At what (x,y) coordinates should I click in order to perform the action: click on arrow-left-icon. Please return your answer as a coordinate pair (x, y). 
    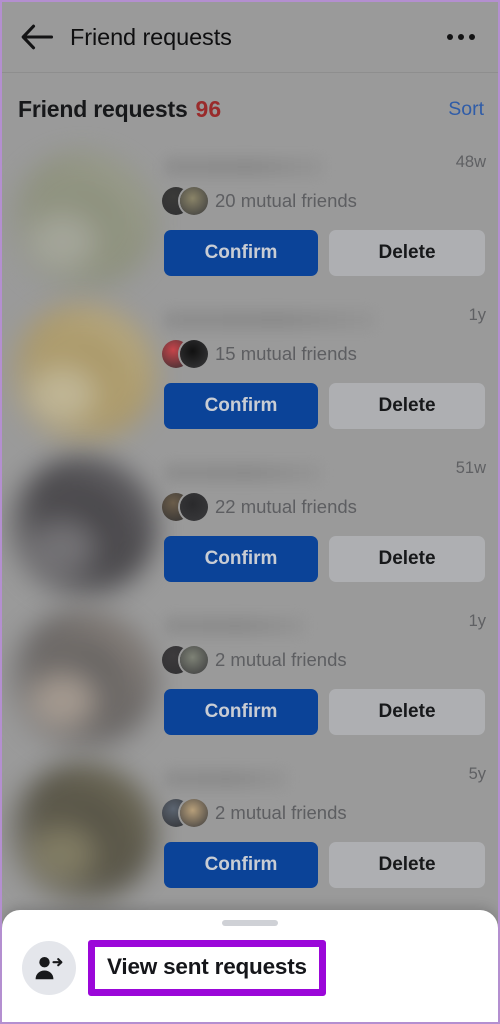
    Looking at the image, I should click on (37, 37).